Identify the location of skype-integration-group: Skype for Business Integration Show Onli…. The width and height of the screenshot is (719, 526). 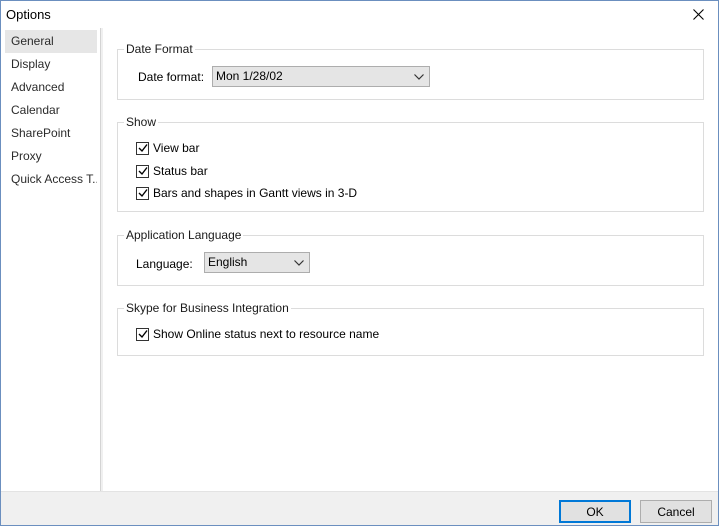
(410, 328).